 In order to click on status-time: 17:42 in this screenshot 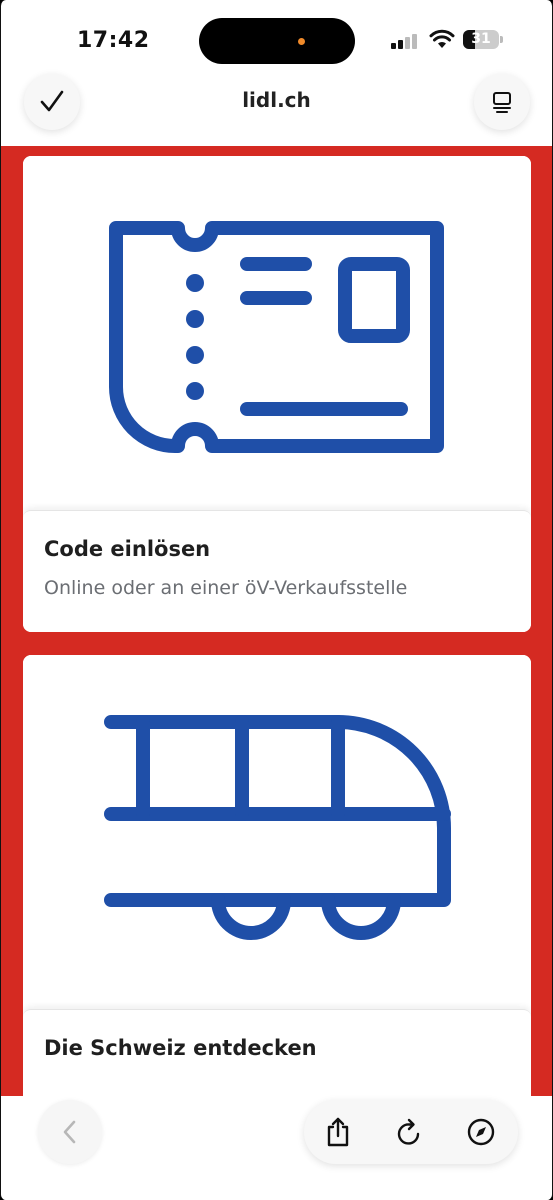, I will do `click(113, 40)`.